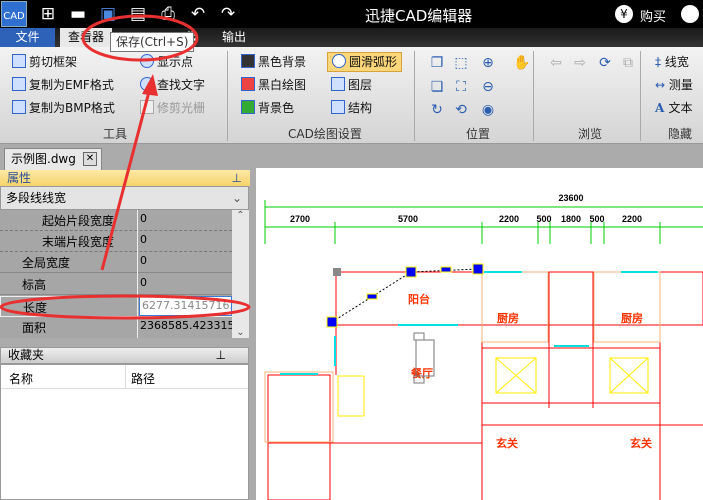  What do you see at coordinates (138, 14) in the screenshot?
I see `save-pdf-icon: ▤` at bounding box center [138, 14].